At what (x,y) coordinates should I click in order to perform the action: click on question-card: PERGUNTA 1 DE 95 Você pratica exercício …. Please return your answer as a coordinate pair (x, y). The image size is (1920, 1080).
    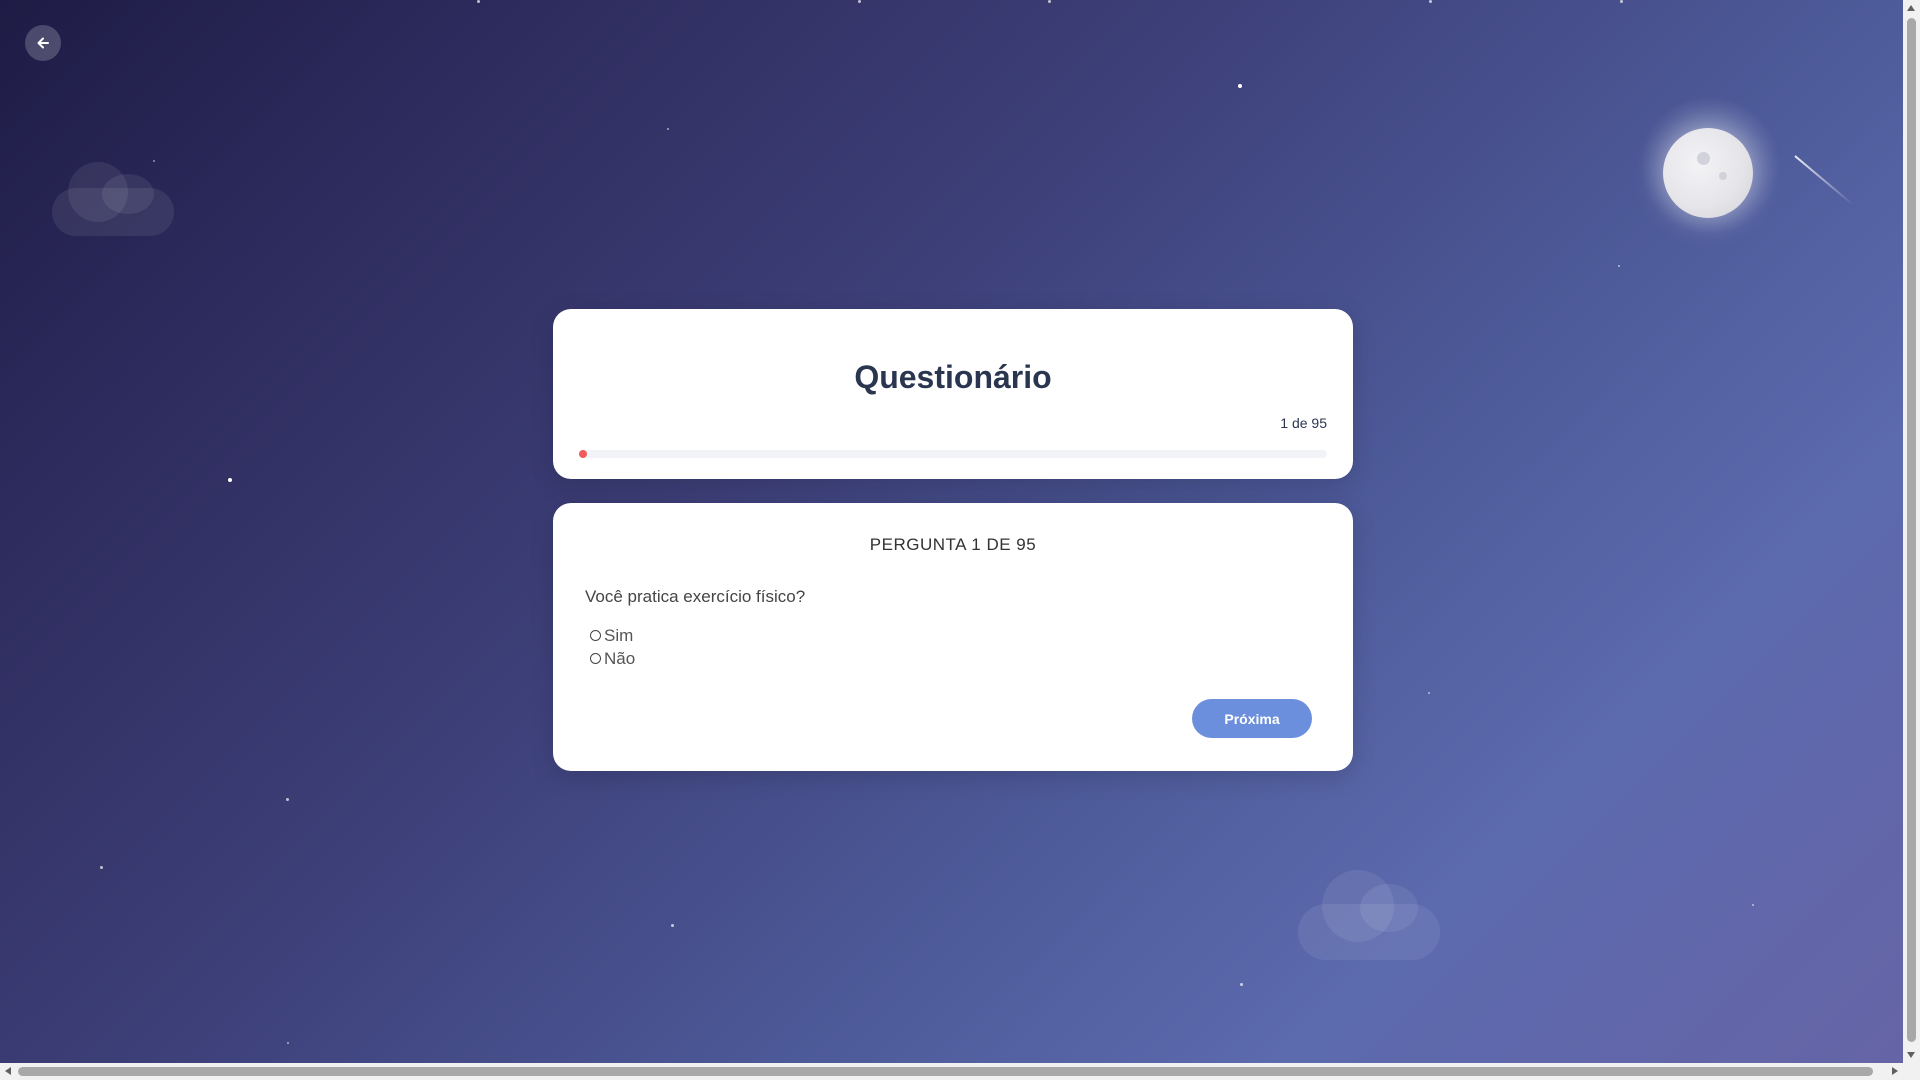
    Looking at the image, I should click on (953, 637).